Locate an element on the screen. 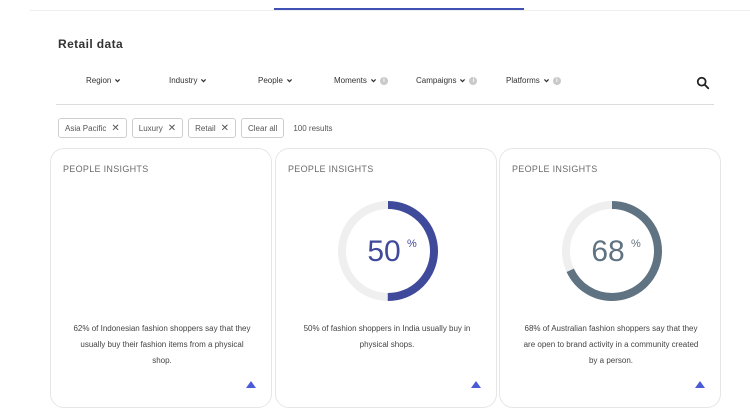  filter-people: People is located at coordinates (275, 80).